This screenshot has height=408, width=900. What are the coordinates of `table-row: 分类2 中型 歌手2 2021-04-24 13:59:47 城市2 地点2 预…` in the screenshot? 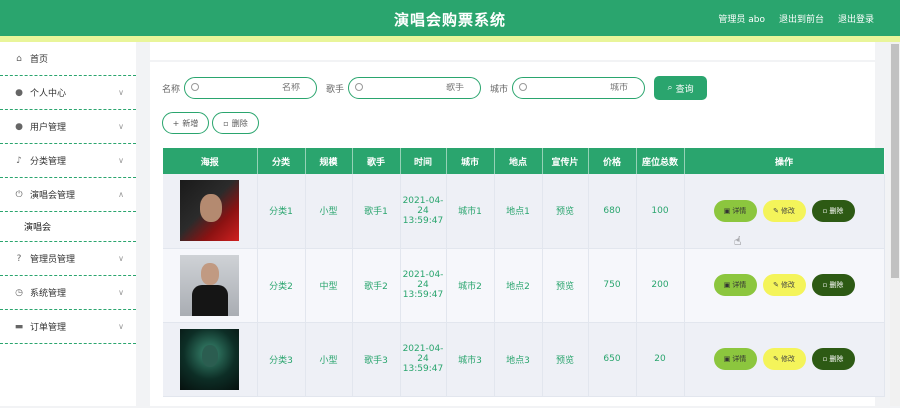 It's located at (524, 285).